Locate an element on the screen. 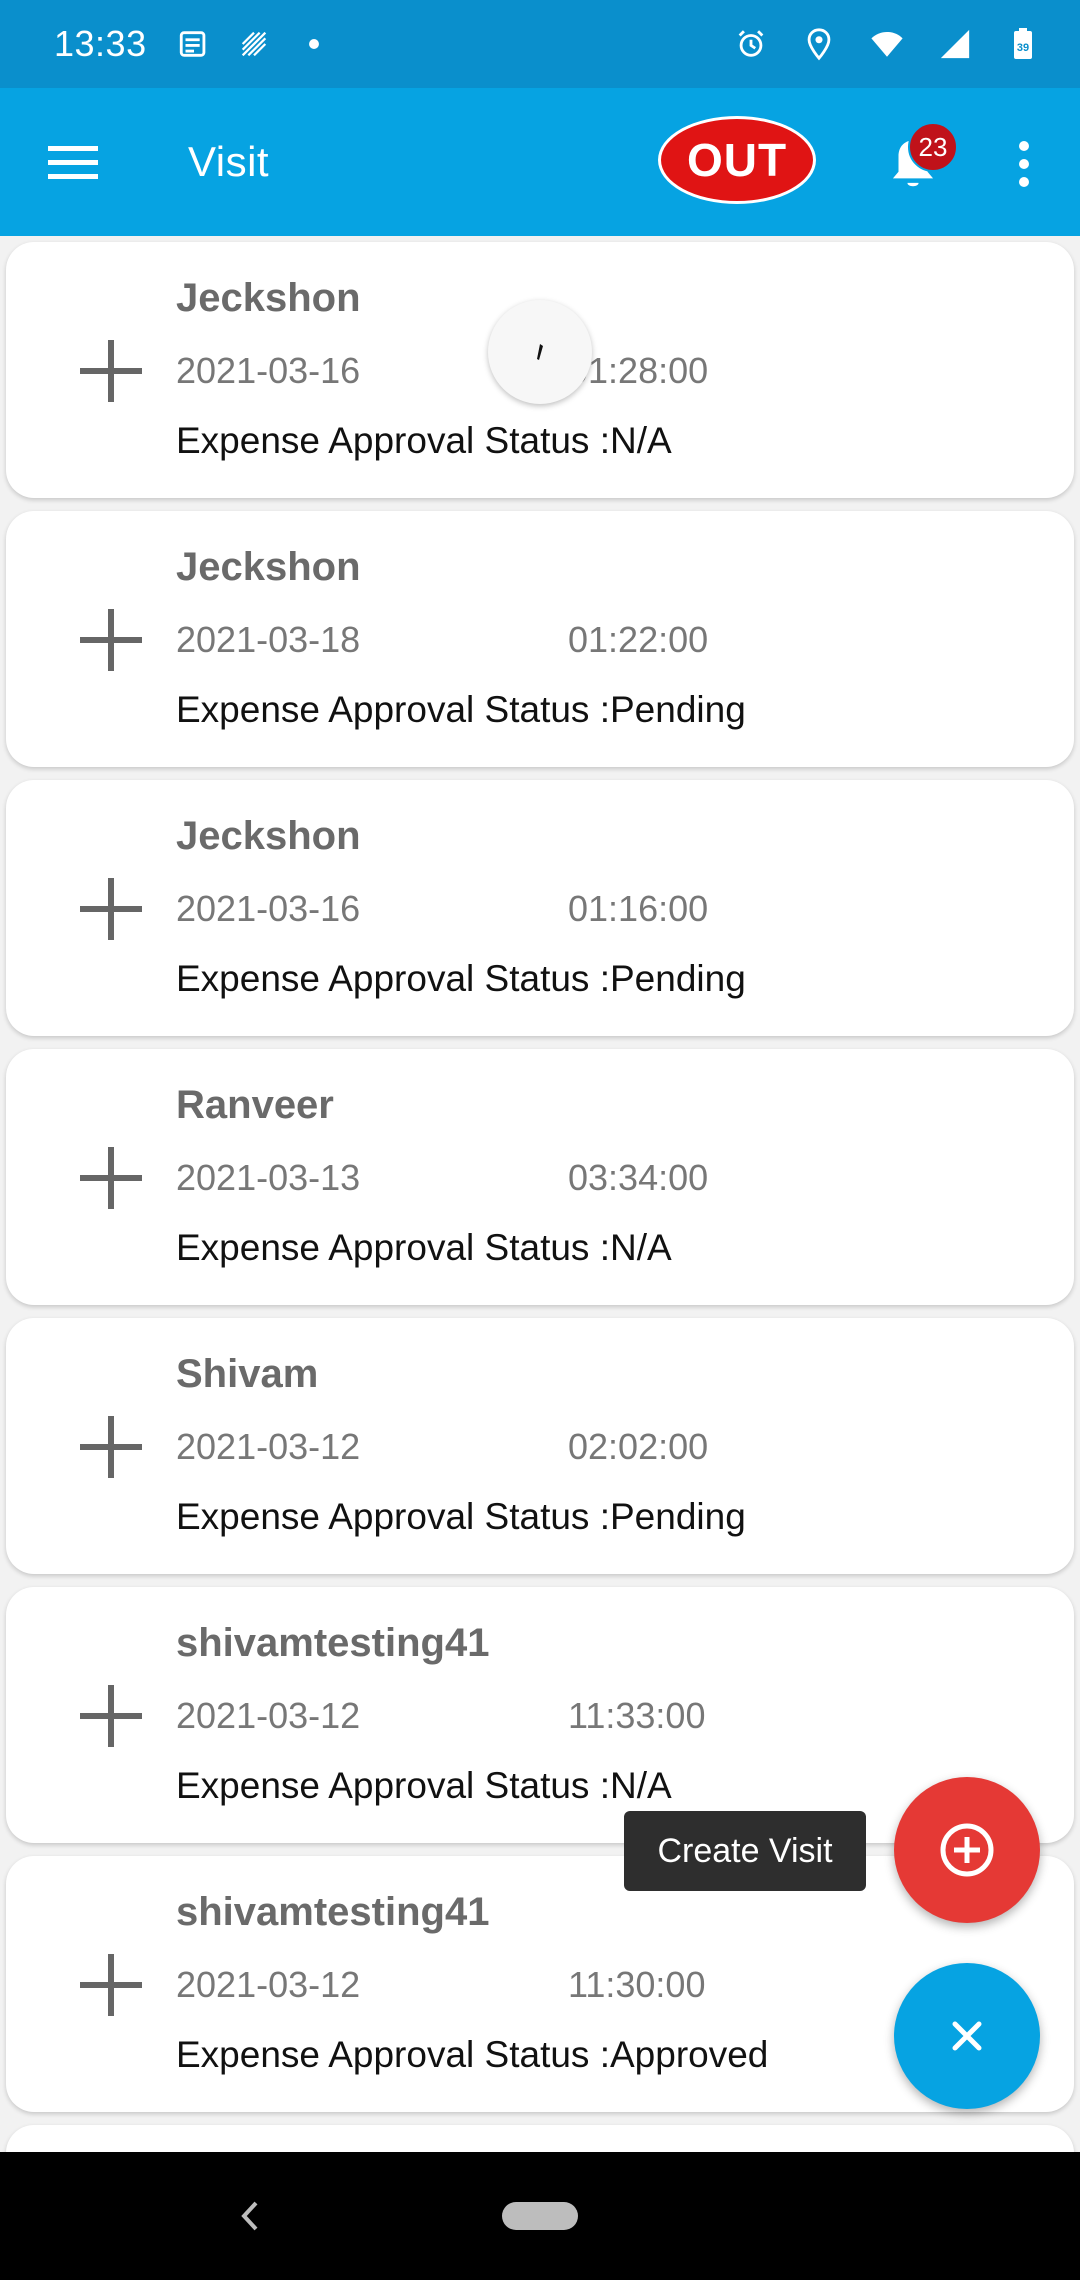  wifi-icon is located at coordinates (887, 44).